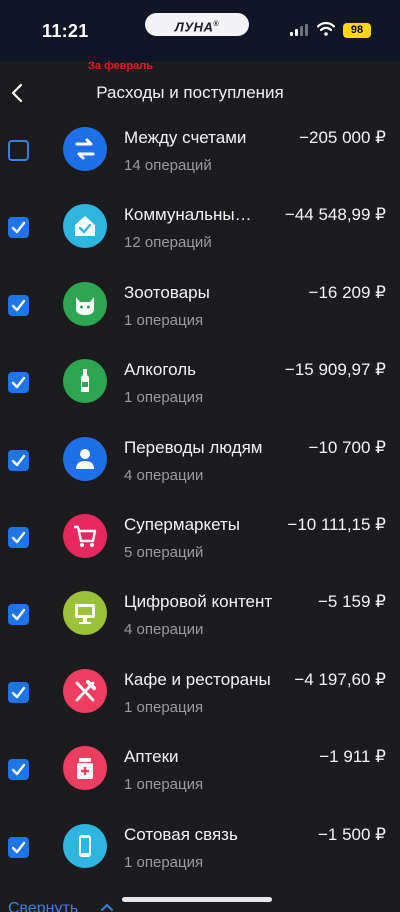  I want to click on category-row: Сотовая связь 1 операция −1 500 ₽, so click(200, 855).